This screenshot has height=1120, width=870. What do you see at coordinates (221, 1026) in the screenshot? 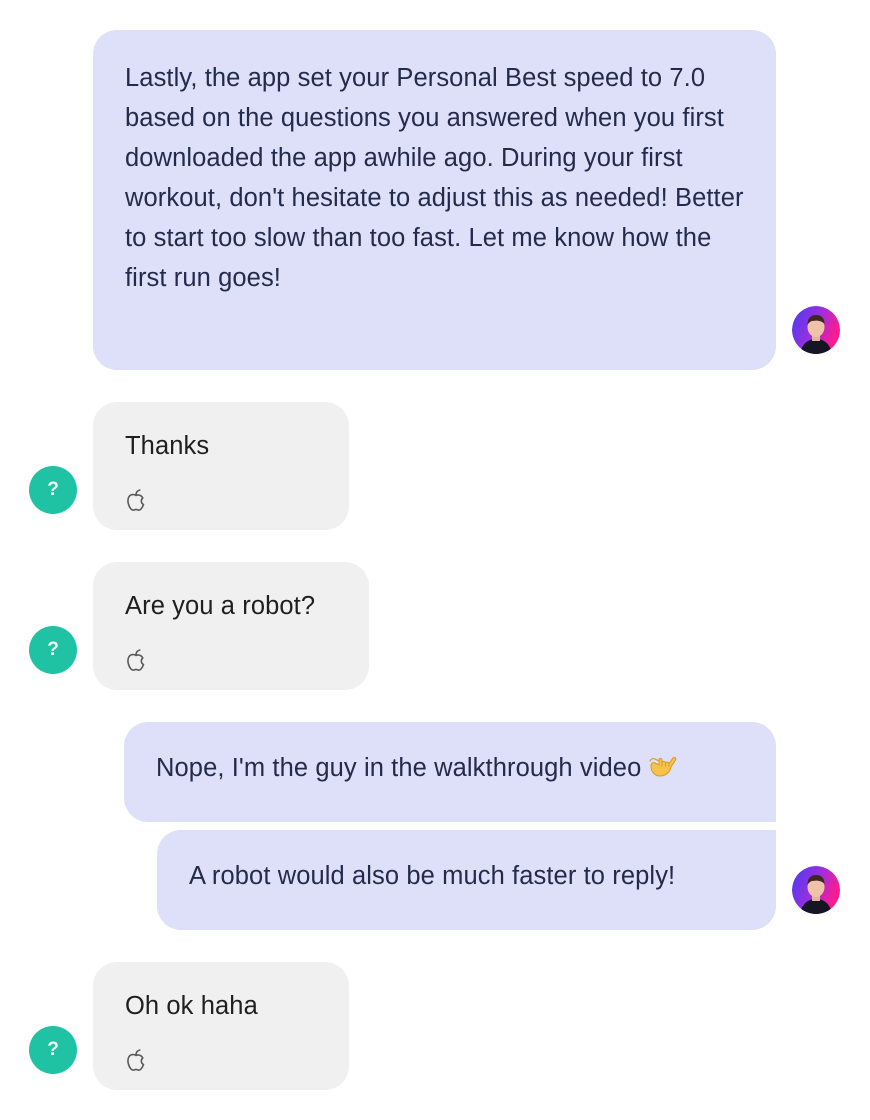
I see `message-bubble-user: Oh ok haha` at bounding box center [221, 1026].